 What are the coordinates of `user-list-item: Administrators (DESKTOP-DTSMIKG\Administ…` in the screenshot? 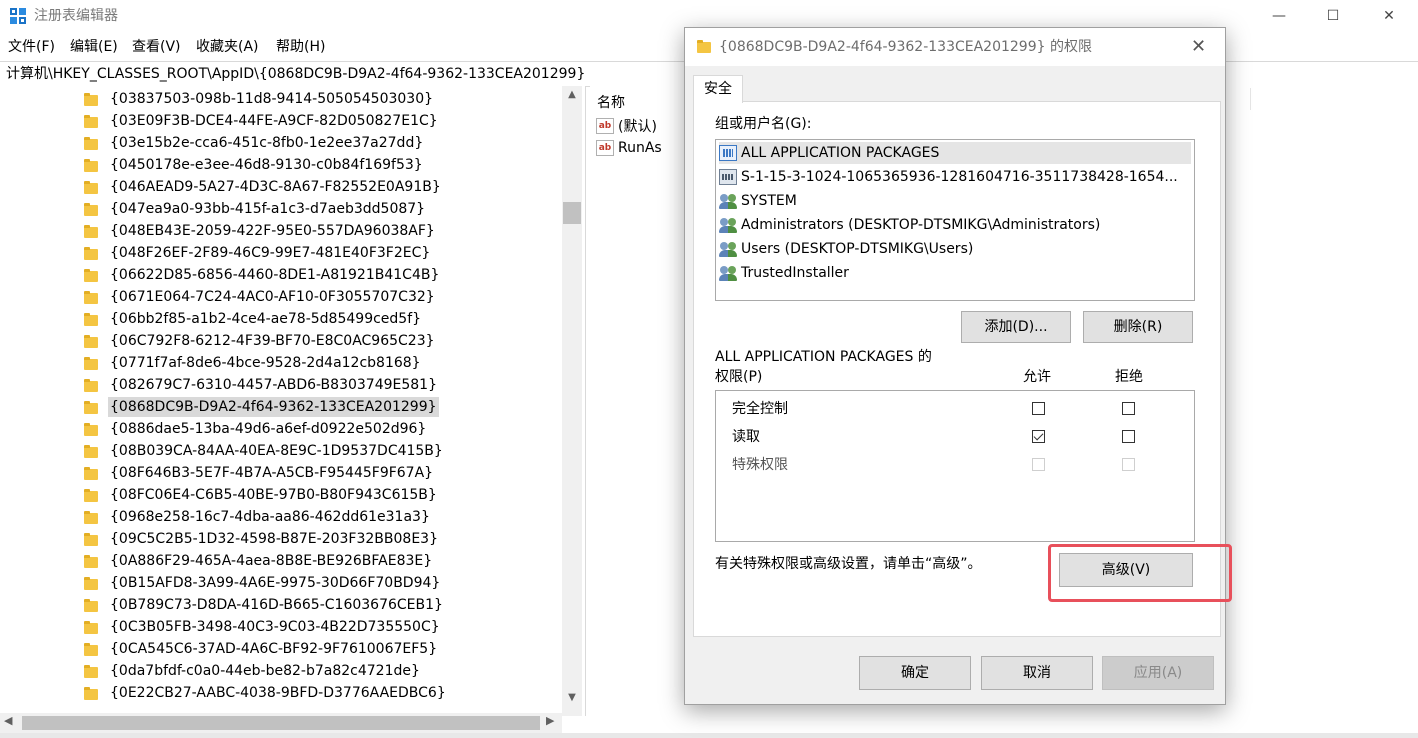 It's located at (955, 225).